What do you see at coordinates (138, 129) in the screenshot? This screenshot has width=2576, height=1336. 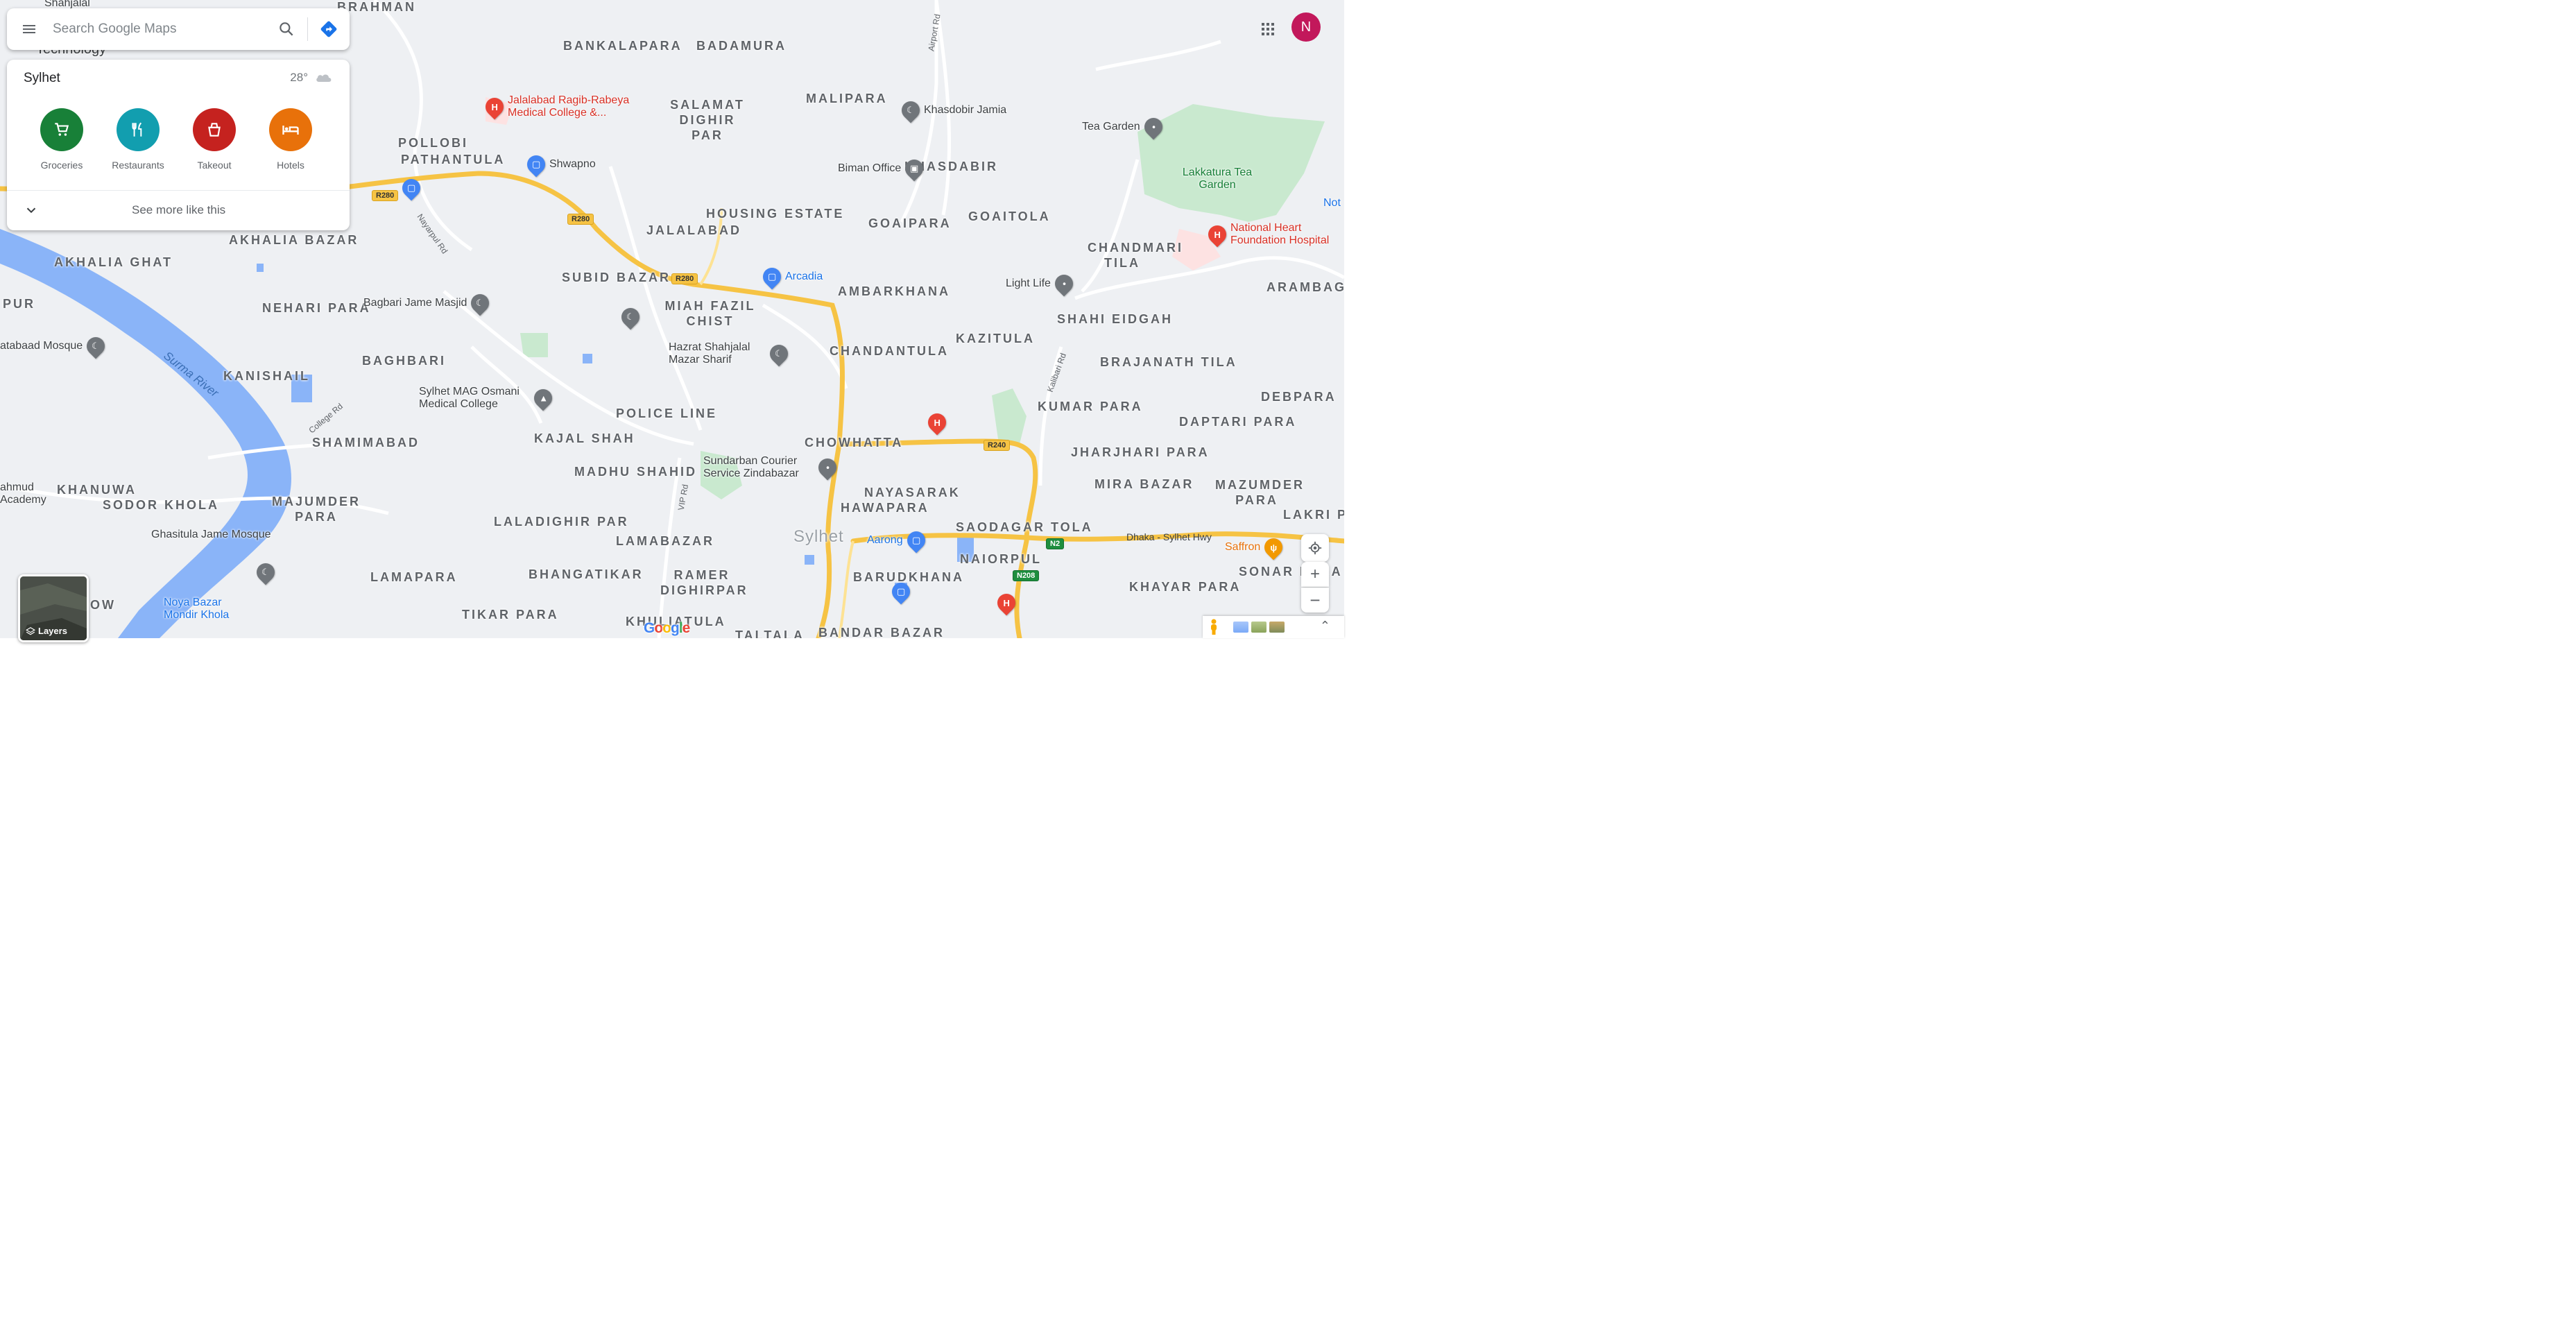 I see `fork-knife-icon` at bounding box center [138, 129].